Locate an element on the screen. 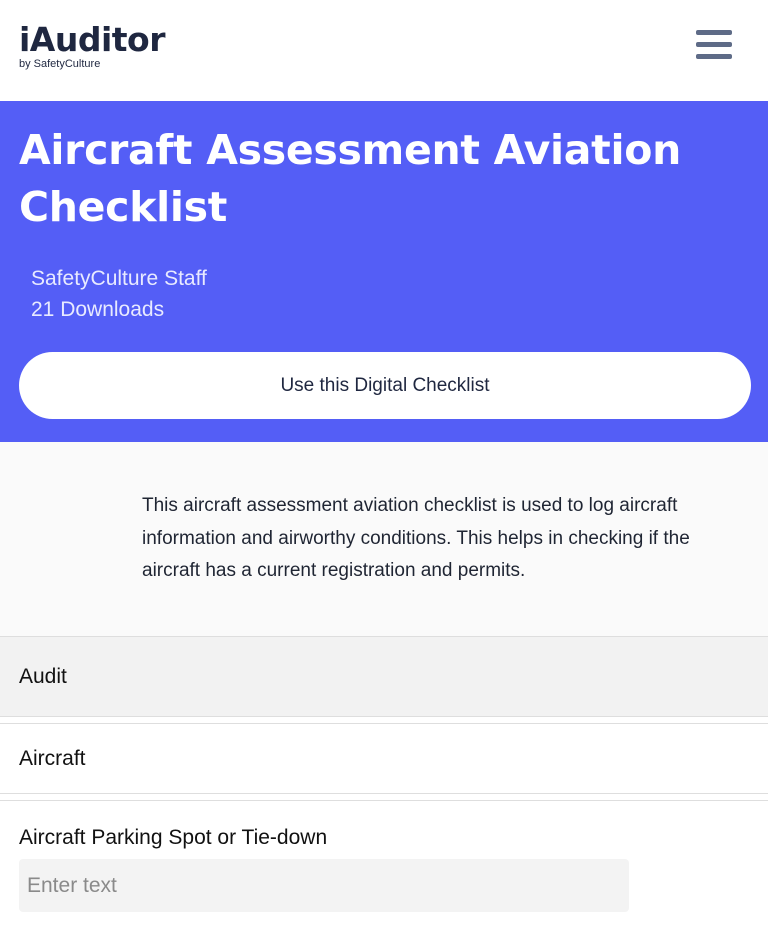 The width and height of the screenshot is (768, 932). author-label: SafetyCulture Staff is located at coordinates (119, 278).